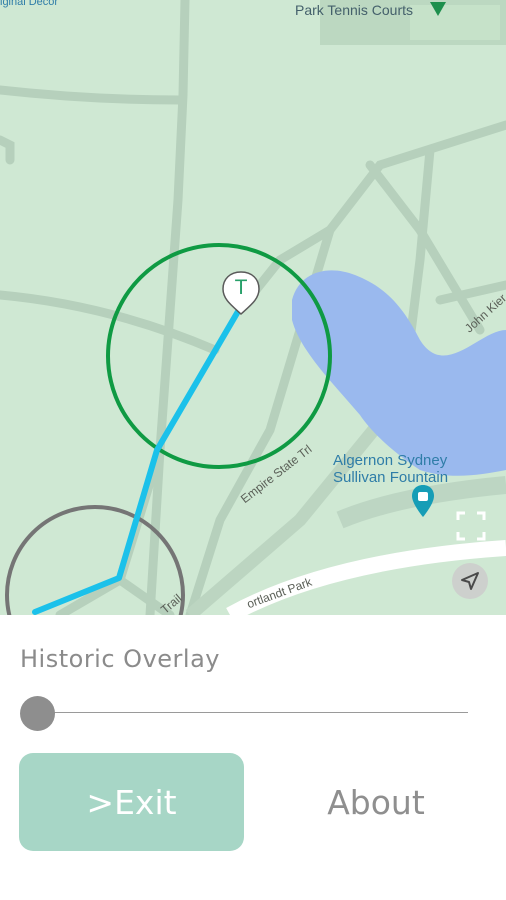 This screenshot has width=506, height=900. I want to click on exit-button: >Exit, so click(131, 802).